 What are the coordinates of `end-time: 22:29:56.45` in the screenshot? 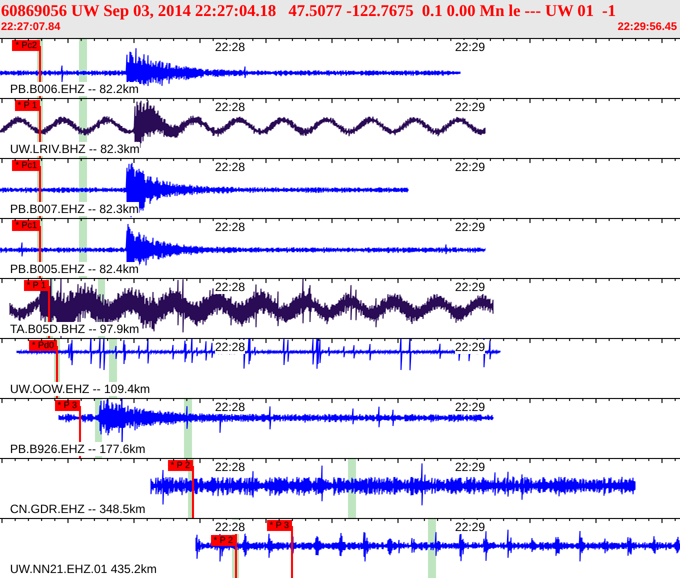 It's located at (647, 27).